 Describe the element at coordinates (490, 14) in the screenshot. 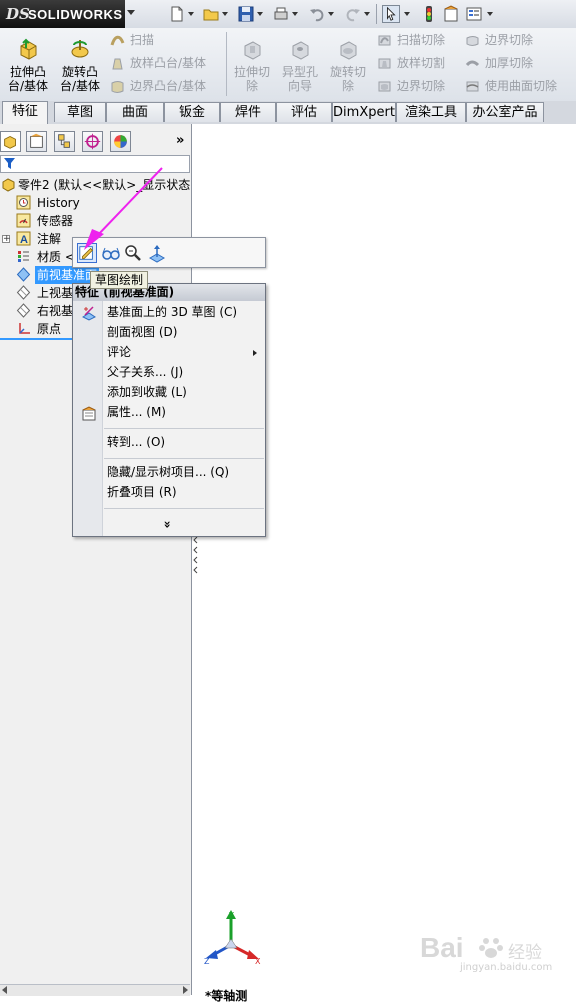

I see `options-dropdown-icon` at that location.